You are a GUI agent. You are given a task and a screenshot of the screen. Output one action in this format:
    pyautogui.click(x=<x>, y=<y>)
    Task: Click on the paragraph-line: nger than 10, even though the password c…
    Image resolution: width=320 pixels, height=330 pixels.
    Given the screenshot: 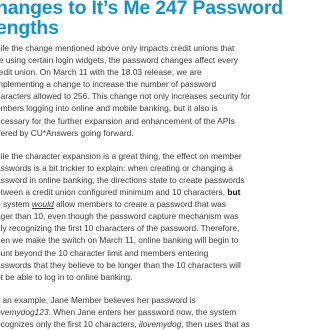 What is the action you would take?
    pyautogui.click(x=132, y=216)
    